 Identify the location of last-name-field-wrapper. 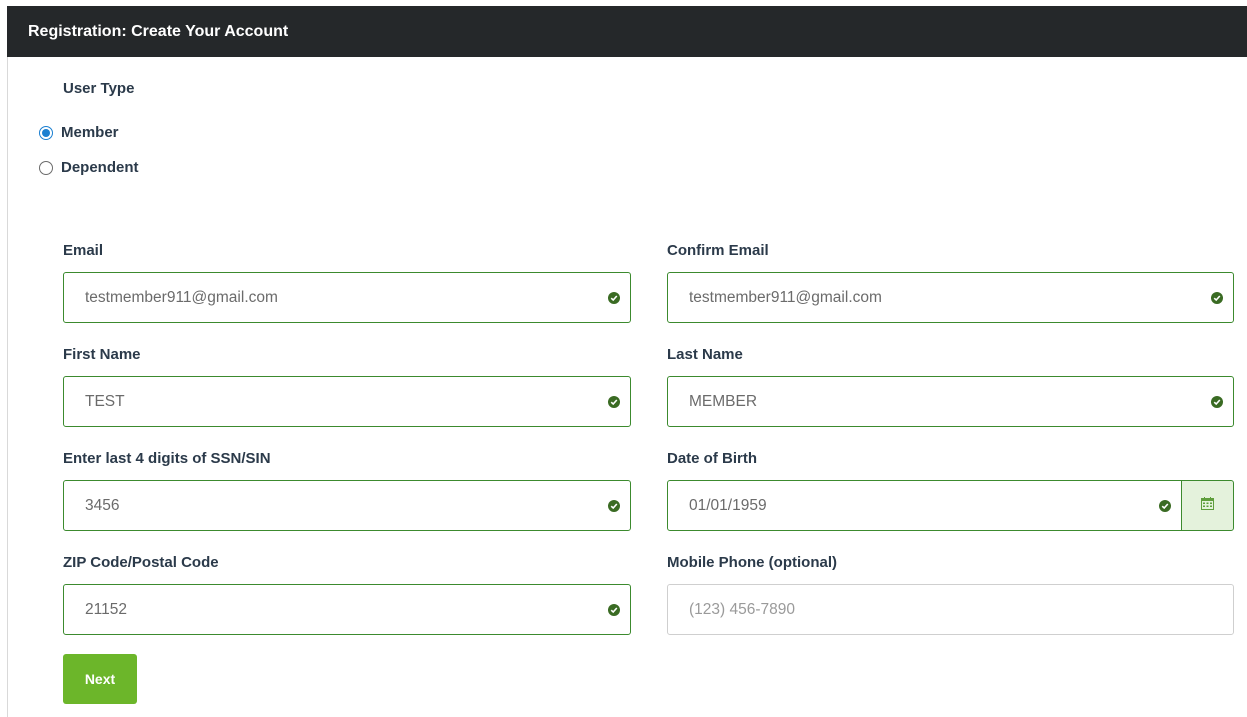
(950, 401).